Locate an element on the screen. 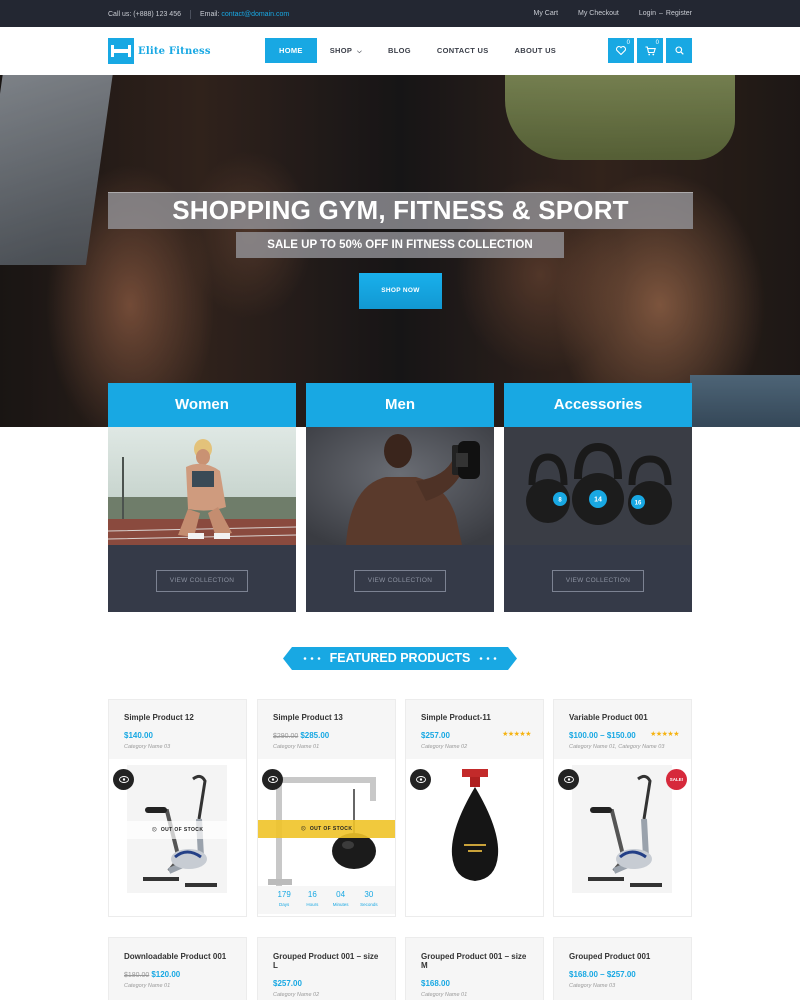  product-image: ☹ OUT OF STOCK is located at coordinates (177, 837).